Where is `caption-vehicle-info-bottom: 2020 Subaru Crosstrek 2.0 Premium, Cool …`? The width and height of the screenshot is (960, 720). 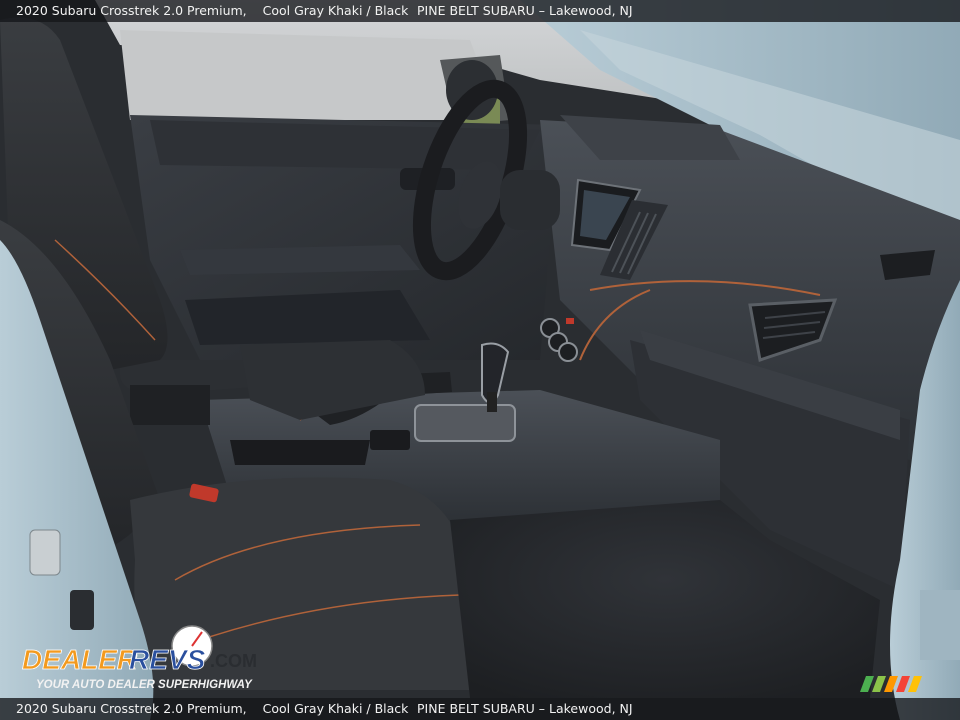
caption-vehicle-info-bottom: 2020 Subaru Crosstrek 2.0 Premium, Cool … is located at coordinates (212, 709).